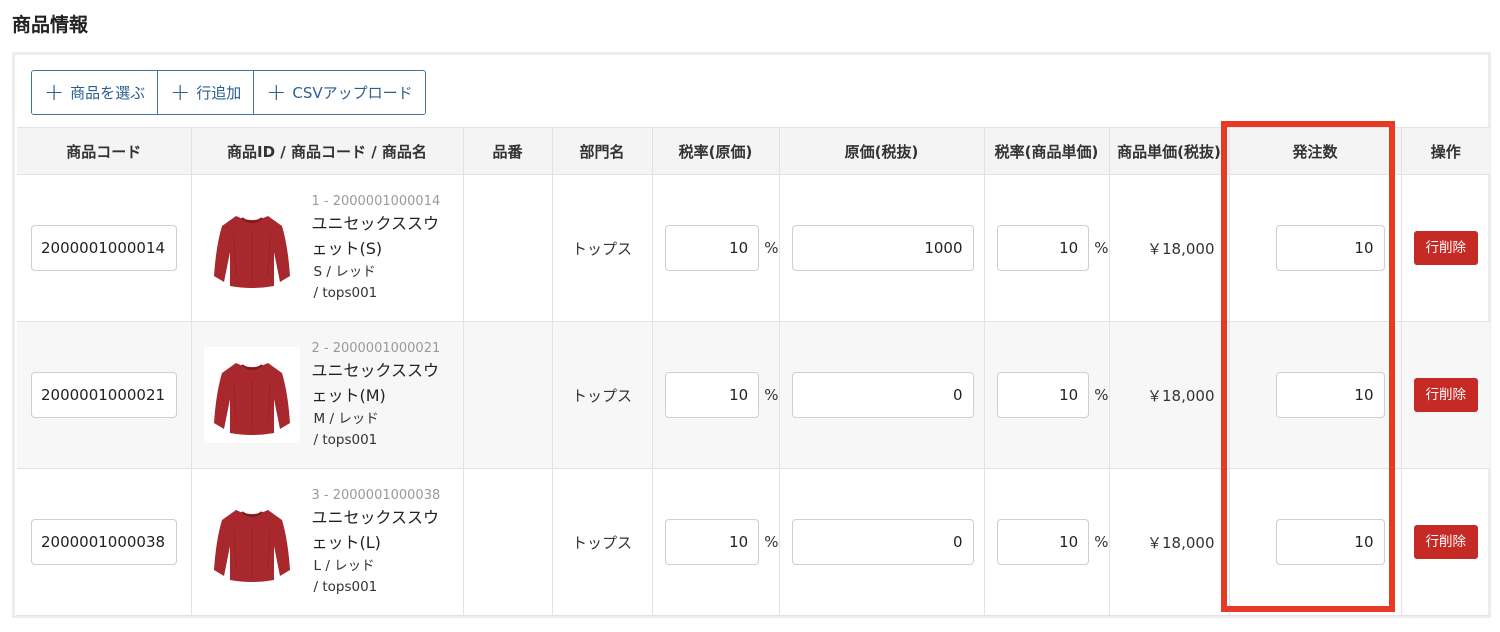 The height and width of the screenshot is (632, 1500). What do you see at coordinates (327, 151) in the screenshot?
I see `col-header-product: 商品ID / 商品コード / 商品名` at bounding box center [327, 151].